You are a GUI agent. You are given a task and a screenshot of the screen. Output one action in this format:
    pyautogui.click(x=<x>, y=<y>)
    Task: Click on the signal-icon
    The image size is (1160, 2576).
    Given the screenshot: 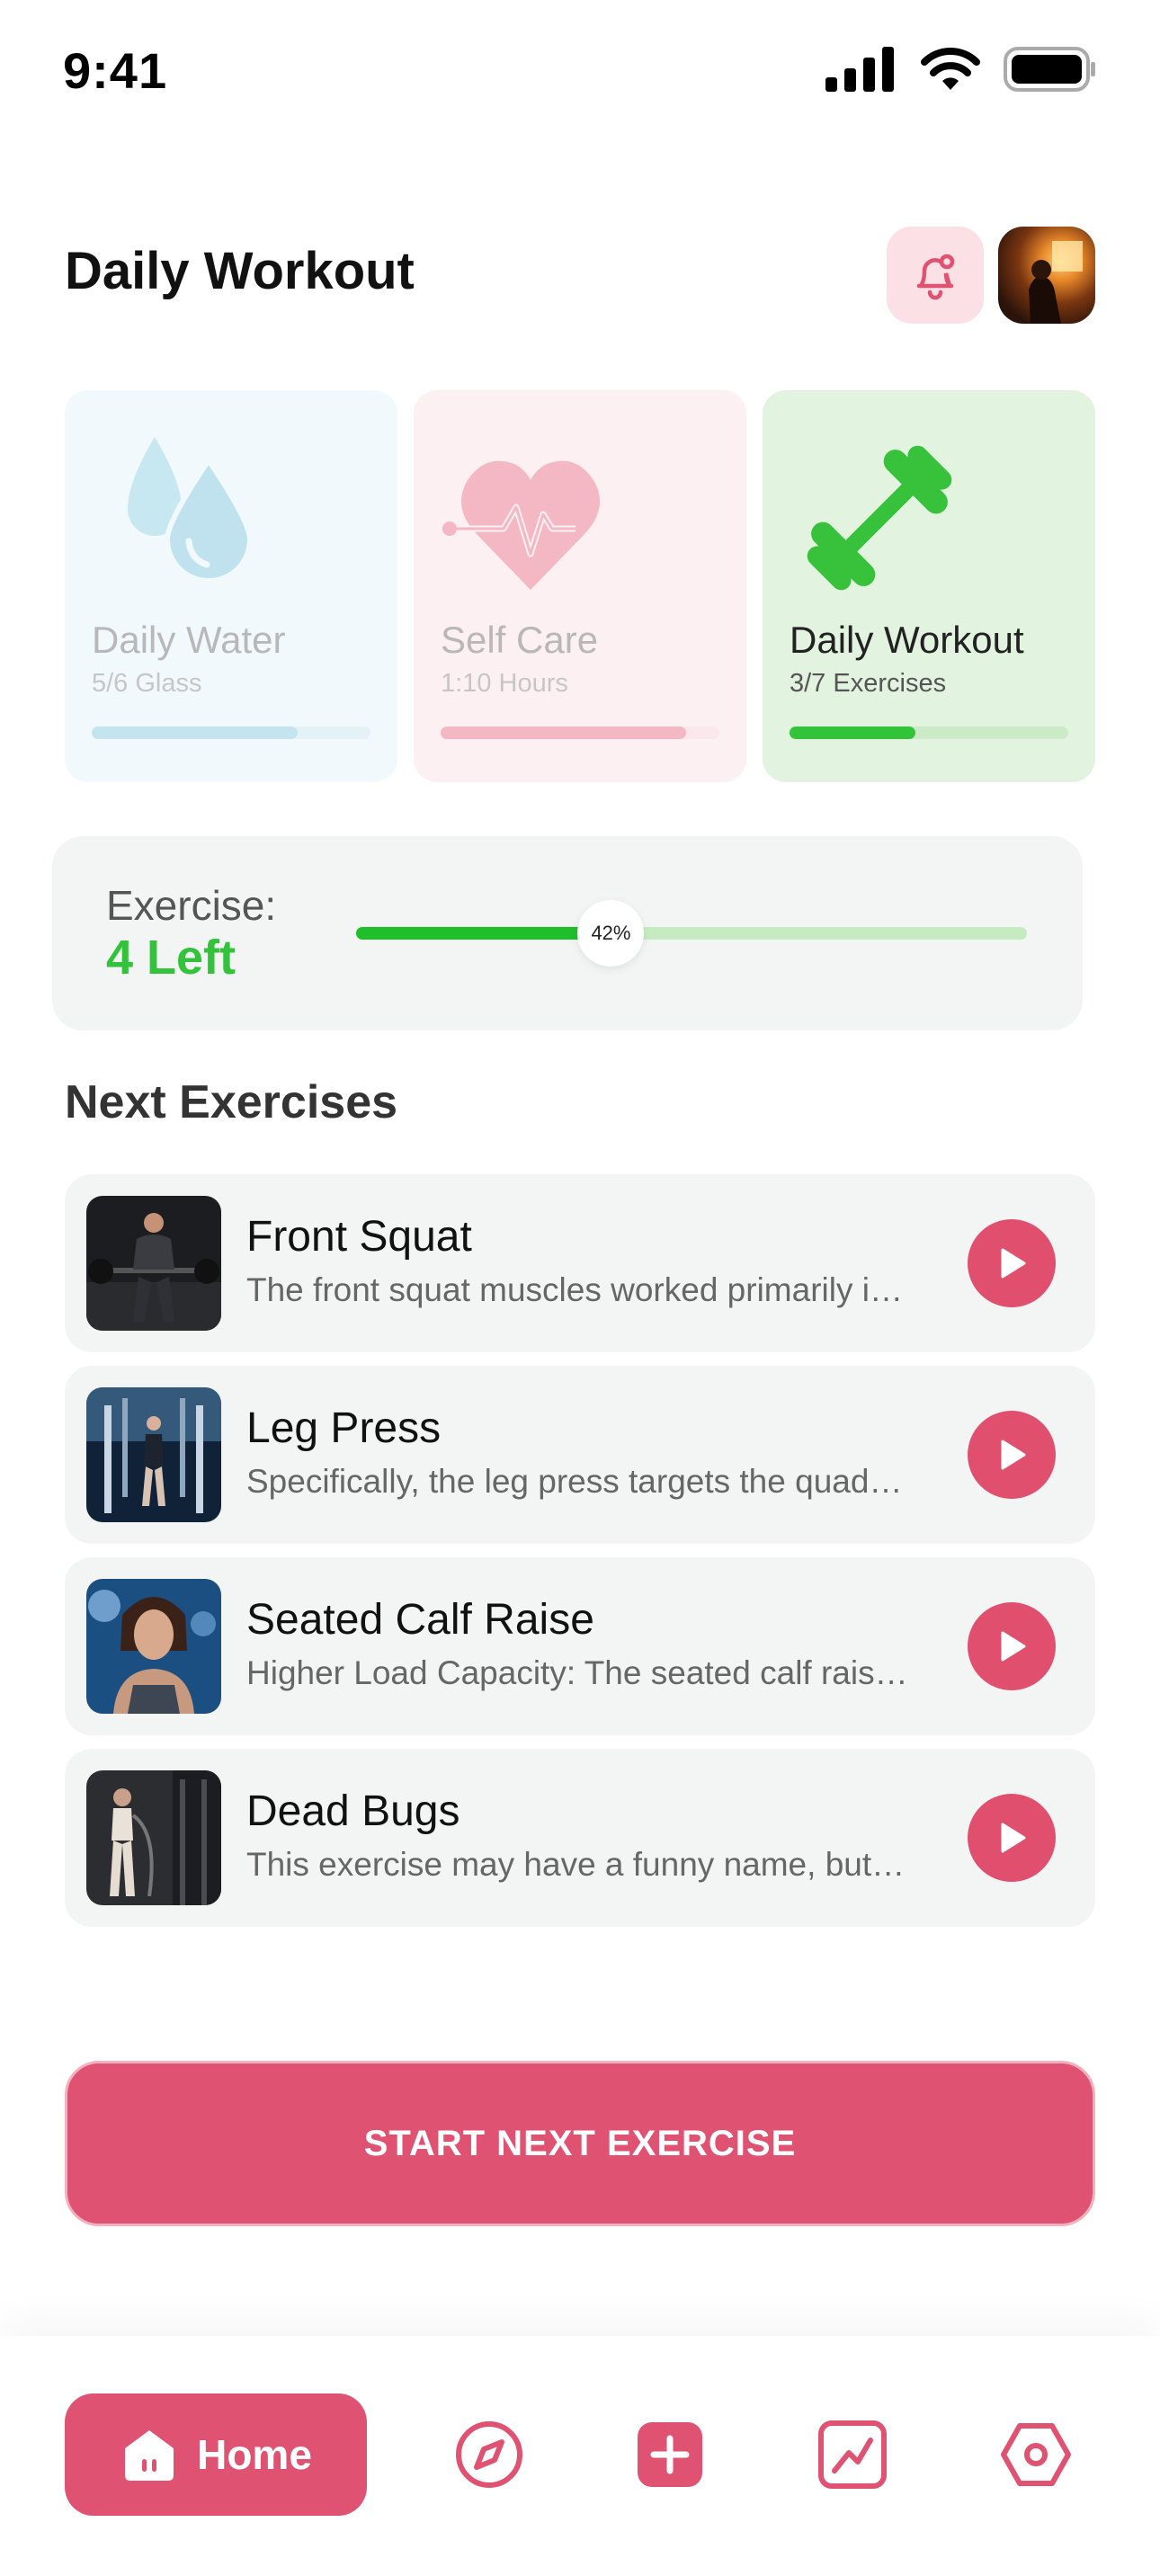 What is the action you would take?
    pyautogui.click(x=859, y=70)
    